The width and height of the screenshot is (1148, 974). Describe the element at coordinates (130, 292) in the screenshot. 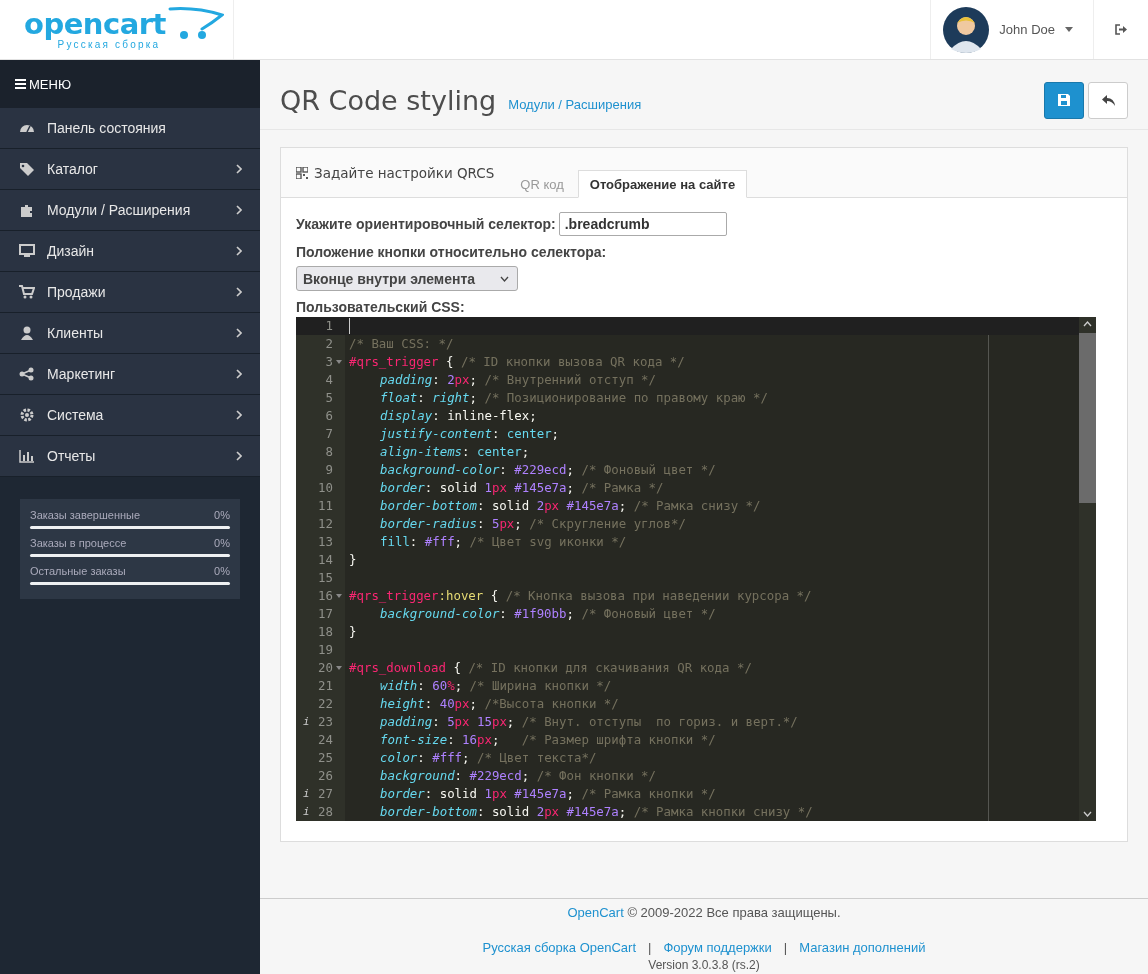

I see `sidebar-item: Продажи` at that location.